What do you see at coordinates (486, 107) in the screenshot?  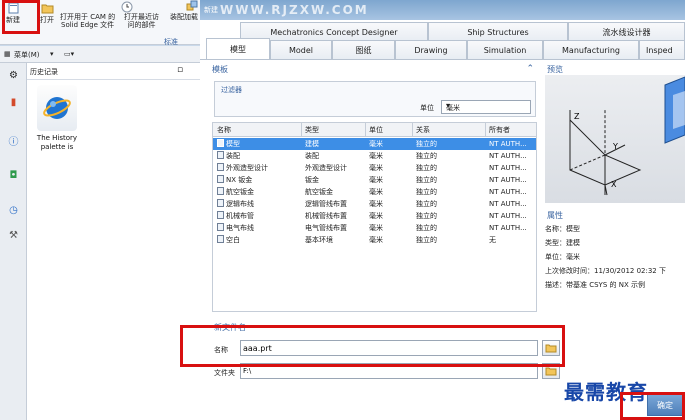 I see `unit-select: 毫米 ▾` at bounding box center [486, 107].